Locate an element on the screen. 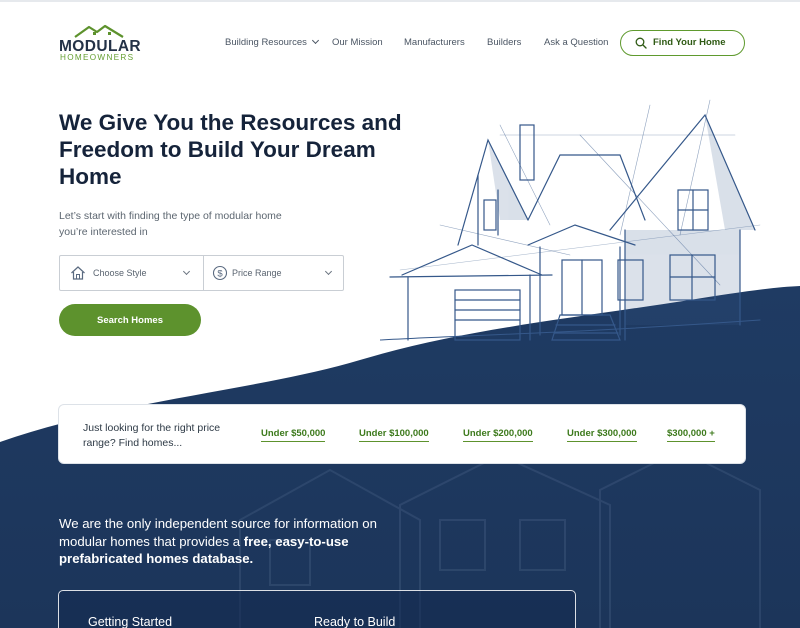  resources-panel: Getting Started Ready to Build is located at coordinates (317, 609).